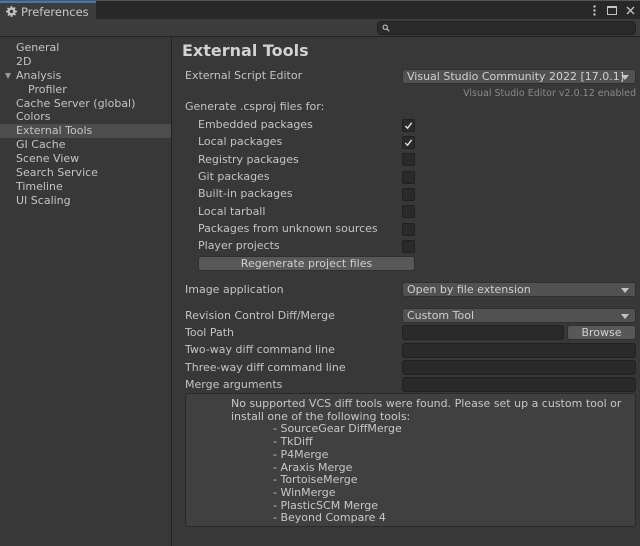  Describe the element at coordinates (244, 75) in the screenshot. I see `script-editor-label: External Script Editor` at that location.